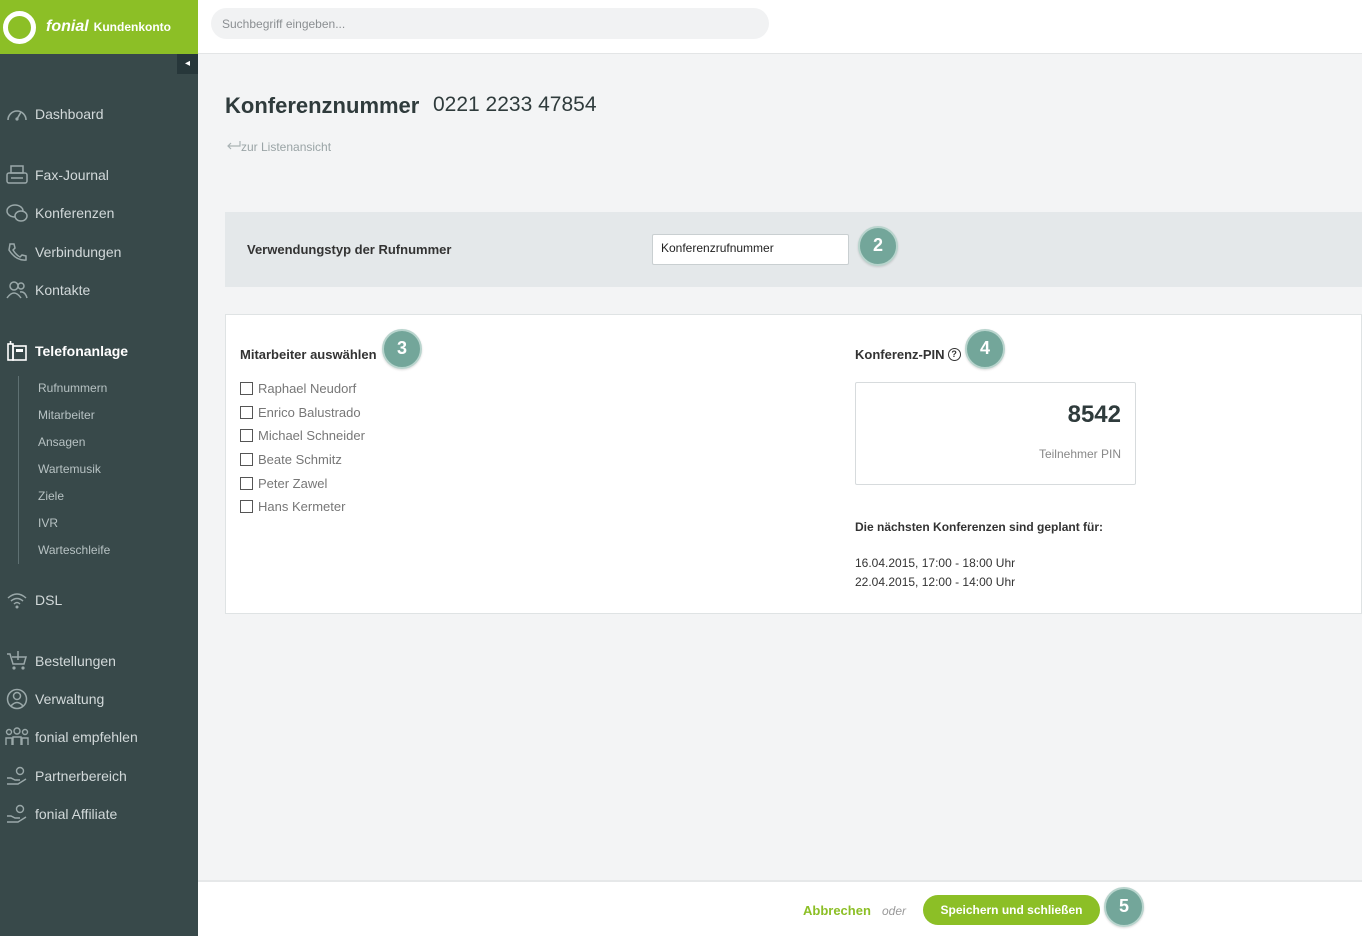 The width and height of the screenshot is (1362, 936). Describe the element at coordinates (17, 290) in the screenshot. I see `people-icon` at that location.